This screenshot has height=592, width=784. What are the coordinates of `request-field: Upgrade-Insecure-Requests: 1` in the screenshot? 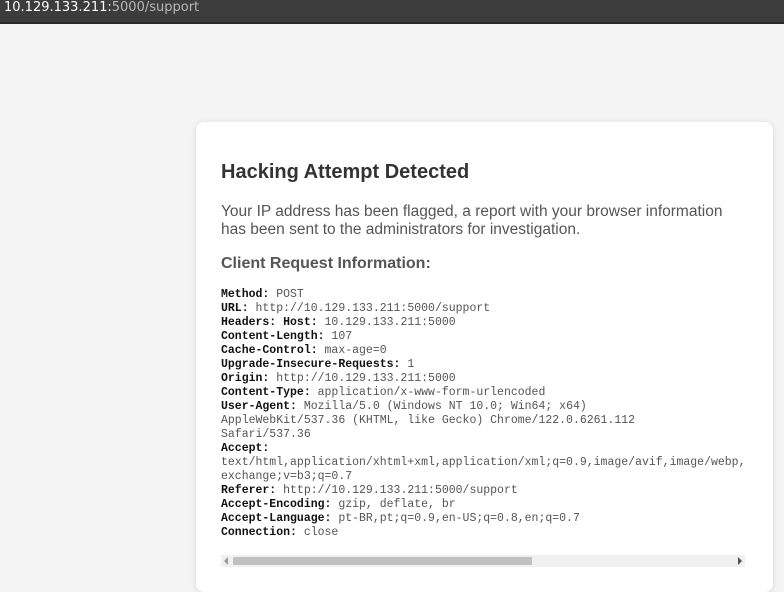 It's located at (317, 364).